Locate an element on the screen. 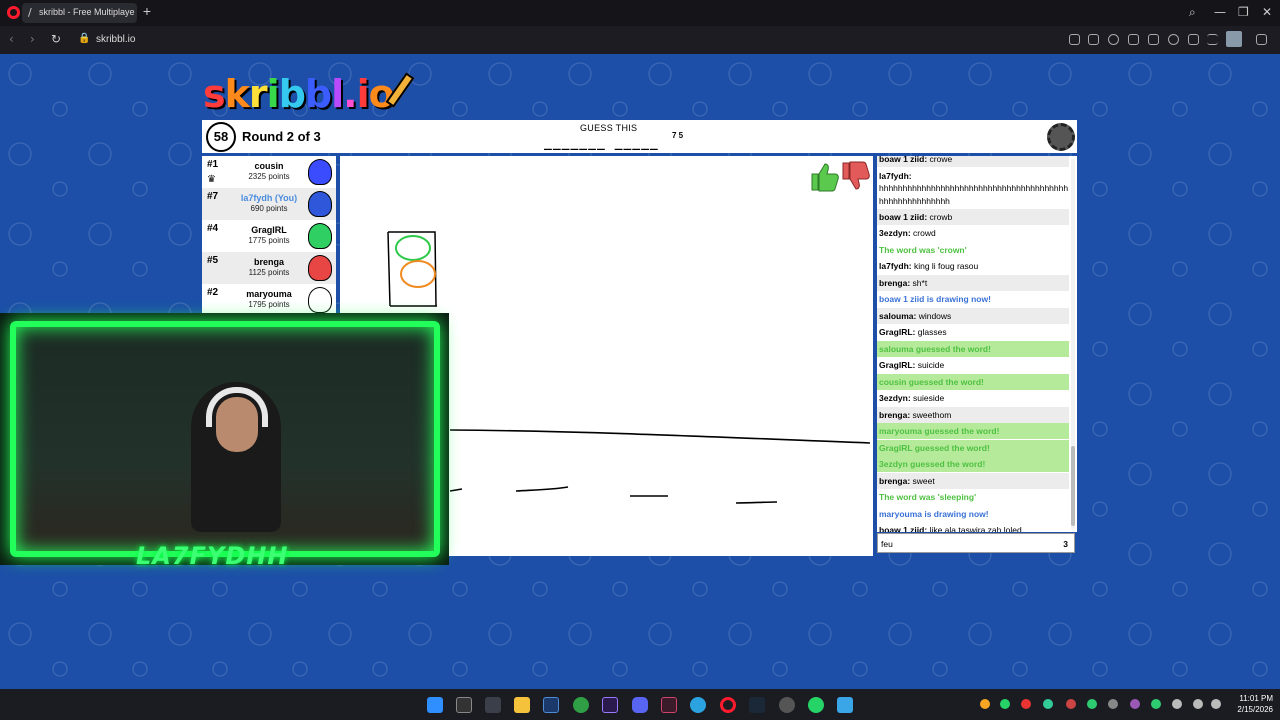  player-row: #7 la7fydh (You) 690 points is located at coordinates (269, 204).